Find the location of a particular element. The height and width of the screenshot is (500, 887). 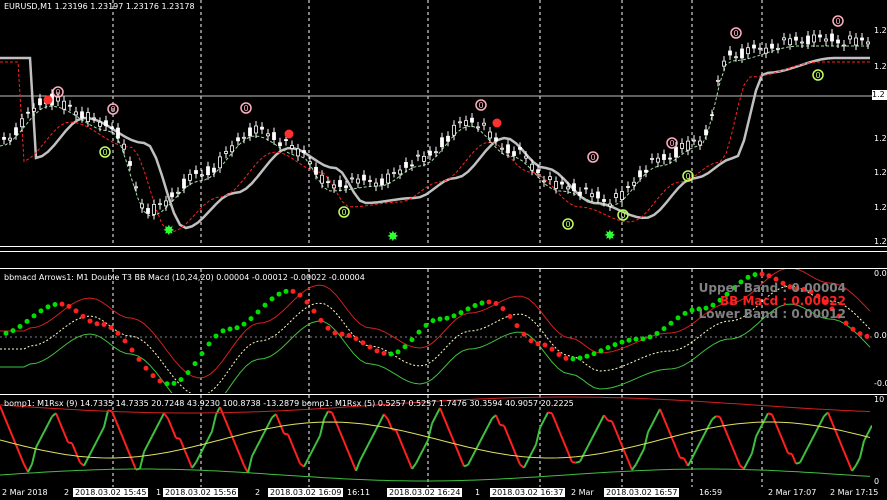

macd-tick: 0.0 is located at coordinates (880, 273).